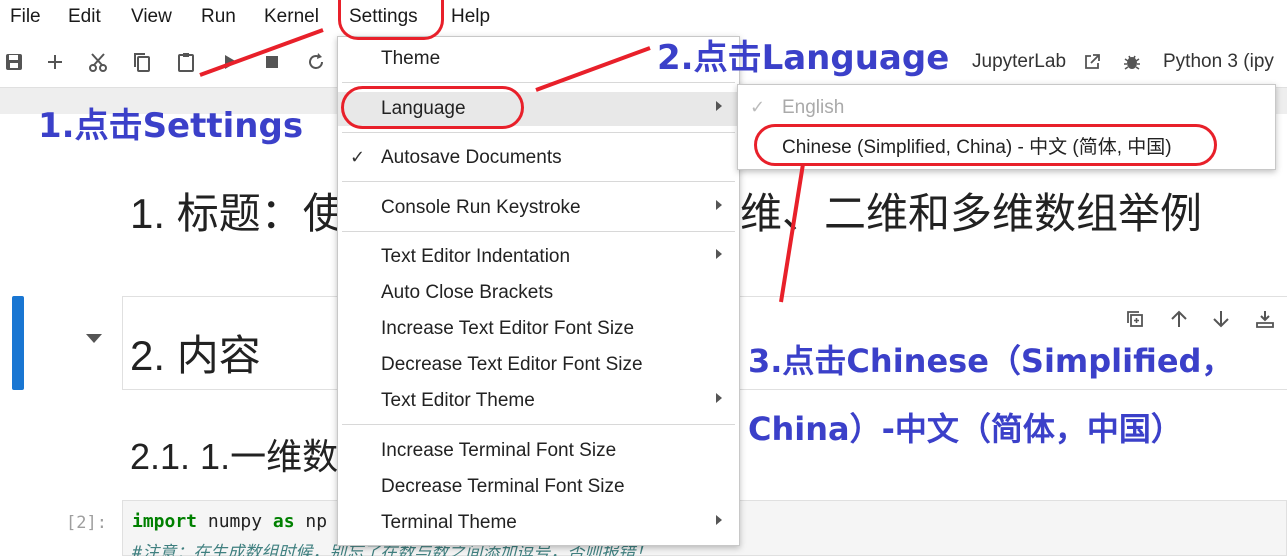 This screenshot has height=556, width=1287. I want to click on arrow-step2, so click(593, 69).